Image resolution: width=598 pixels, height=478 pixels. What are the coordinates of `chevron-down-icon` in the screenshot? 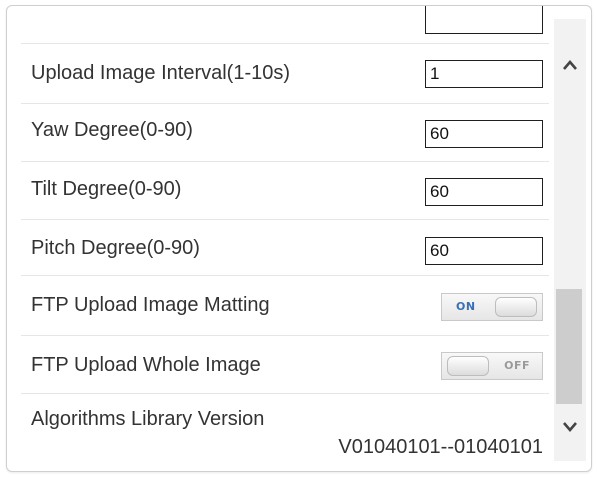 It's located at (570, 427).